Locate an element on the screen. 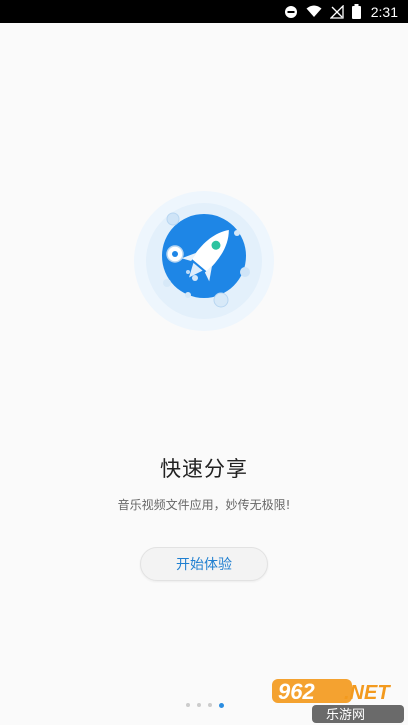 The width and height of the screenshot is (408, 725). status-time: 2:31 is located at coordinates (384, 11).